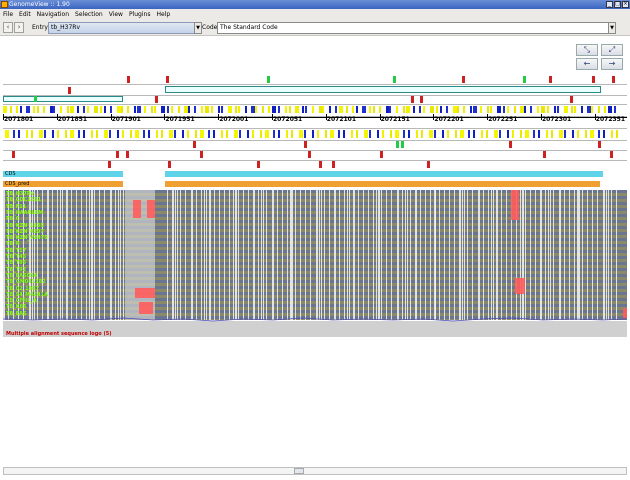 The image size is (630, 480). I want to click on menu-plugins: Plugins, so click(140, 14).